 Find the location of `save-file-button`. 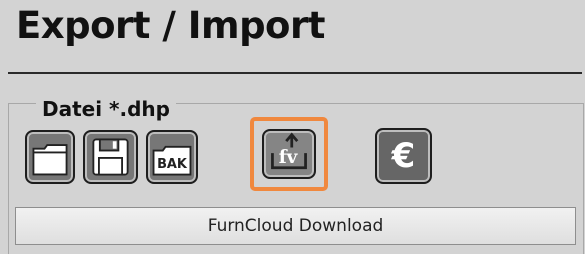

save-file-button is located at coordinates (110, 157).